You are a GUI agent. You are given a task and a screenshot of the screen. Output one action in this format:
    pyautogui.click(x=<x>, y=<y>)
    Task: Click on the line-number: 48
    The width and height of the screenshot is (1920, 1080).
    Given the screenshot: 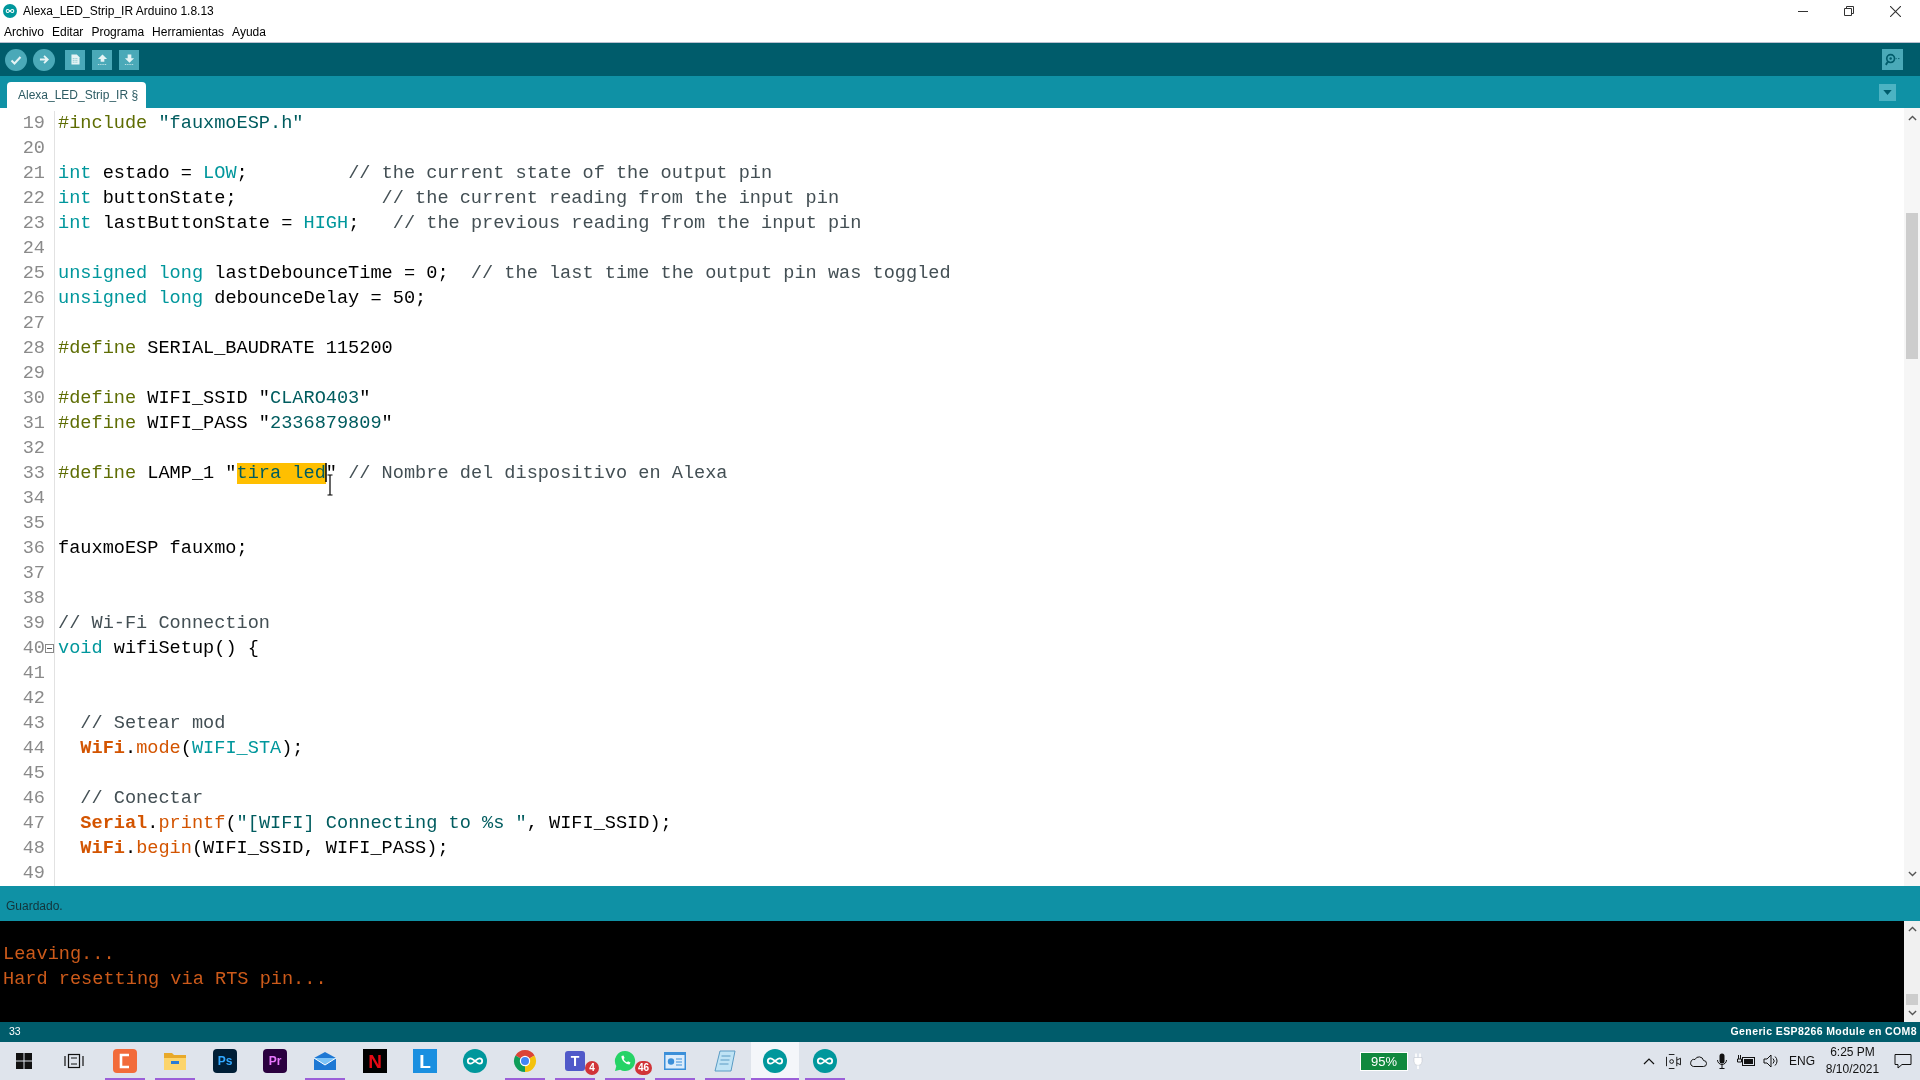 What is the action you would take?
    pyautogui.click(x=33, y=849)
    